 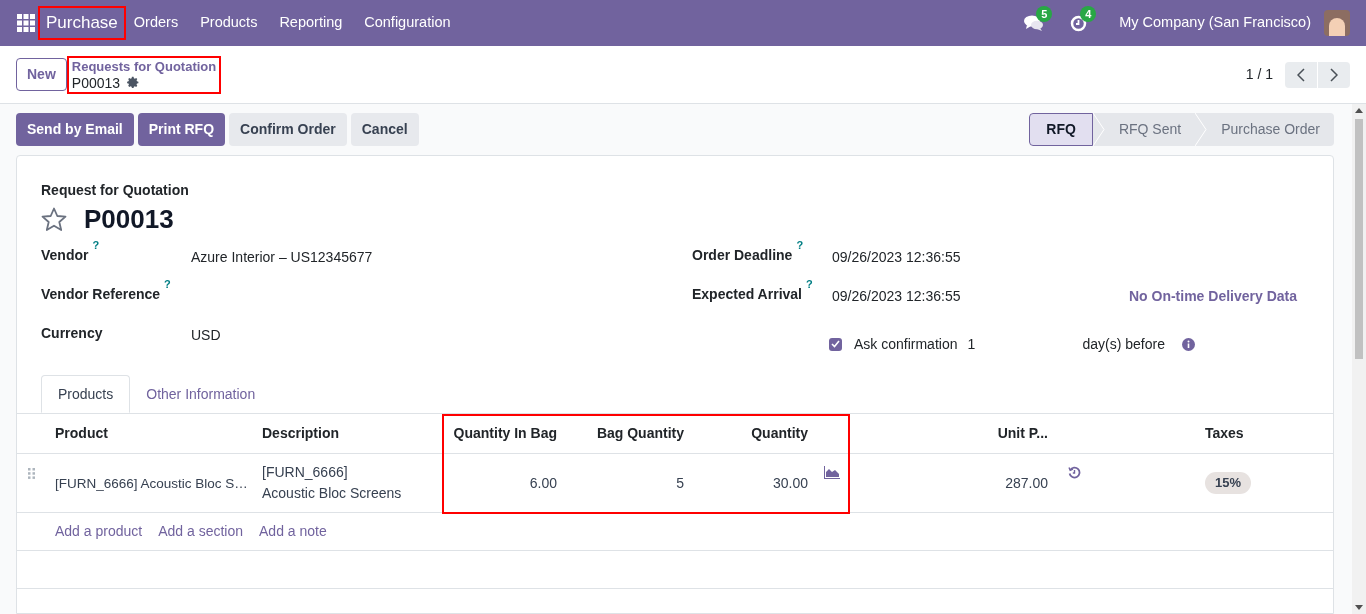 I want to click on previous-button, so click(x=1301, y=74).